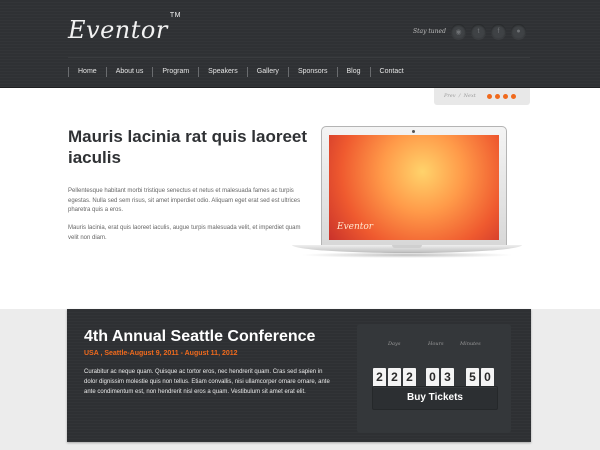 The width and height of the screenshot is (600, 450). I want to click on slider-prev-next: Prev / Next, so click(460, 96).